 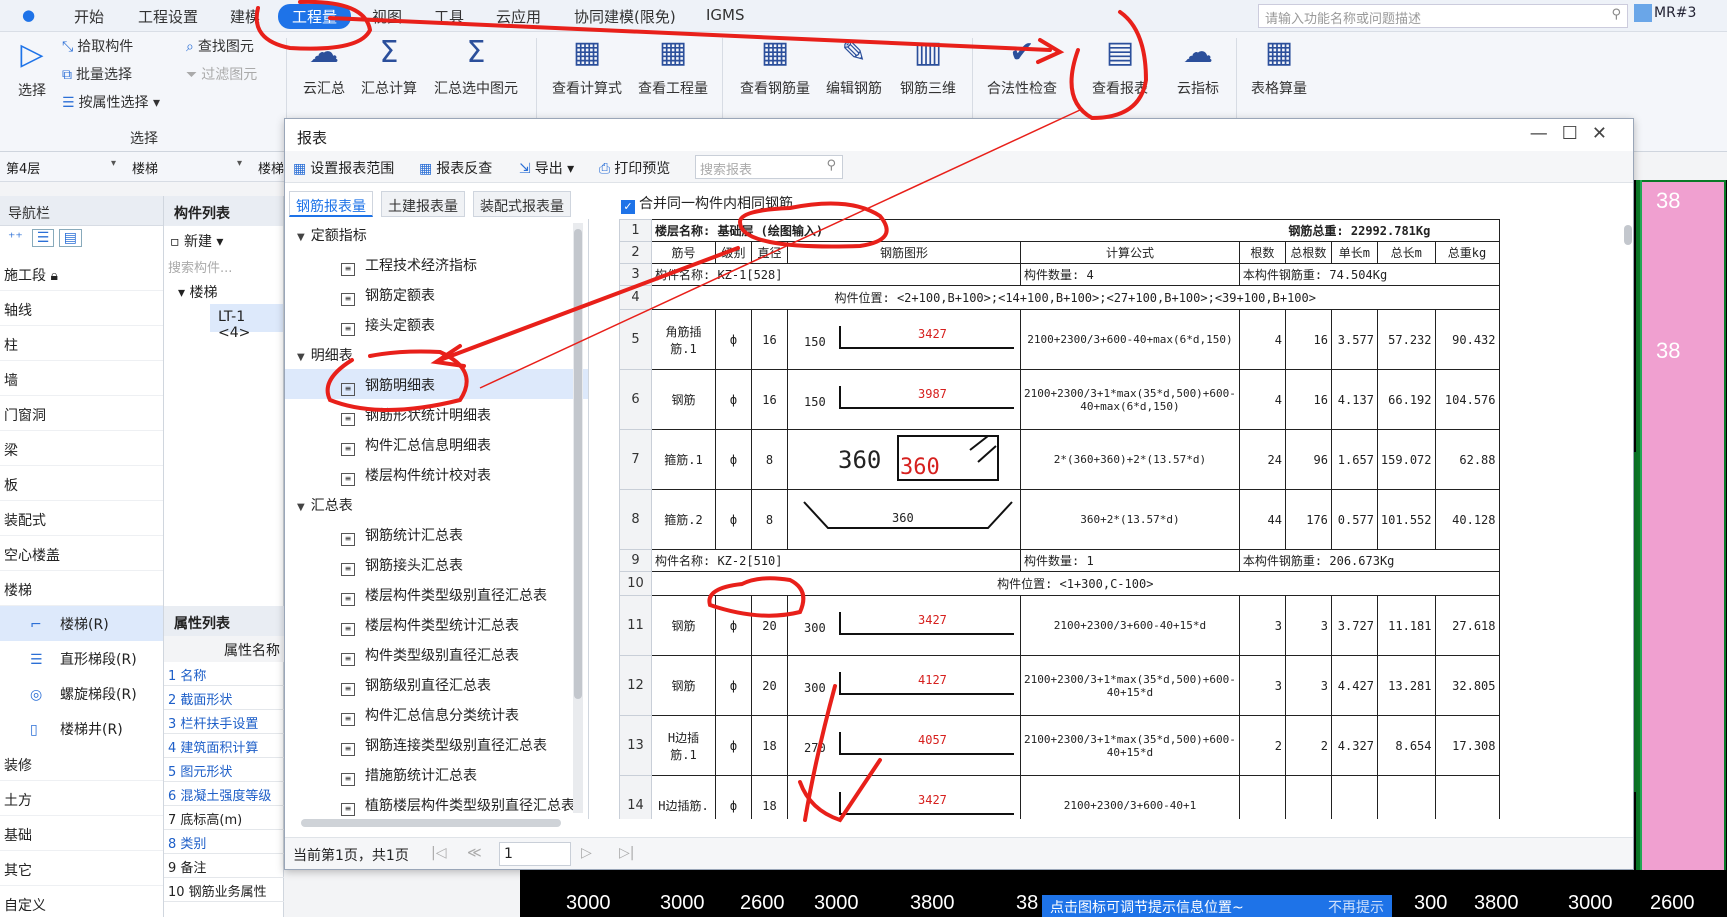 What do you see at coordinates (436, 444) in the screenshot?
I see `tree-item: ≡ 构件汇总信息明细表` at bounding box center [436, 444].